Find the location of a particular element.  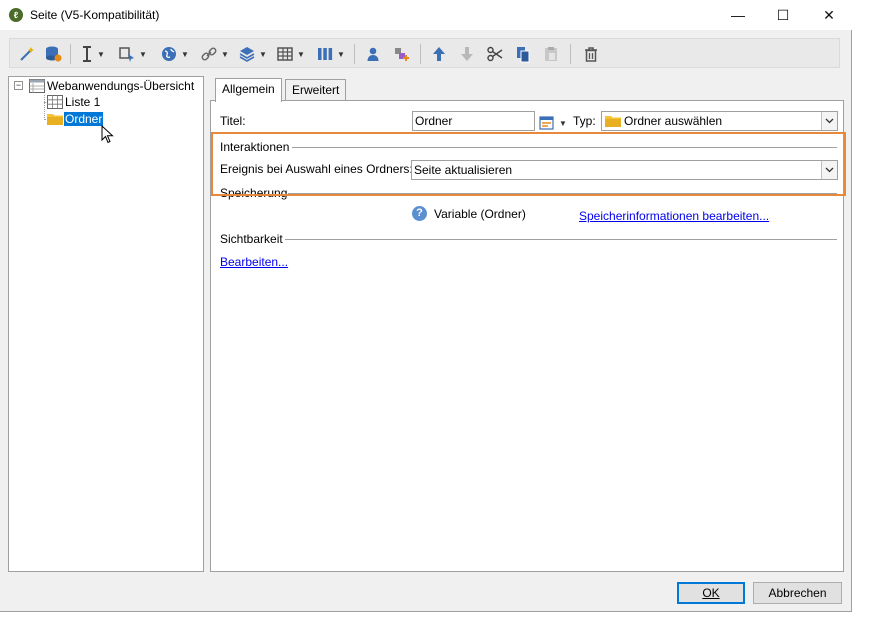

link-icon: ▼ is located at coordinates (214, 54).